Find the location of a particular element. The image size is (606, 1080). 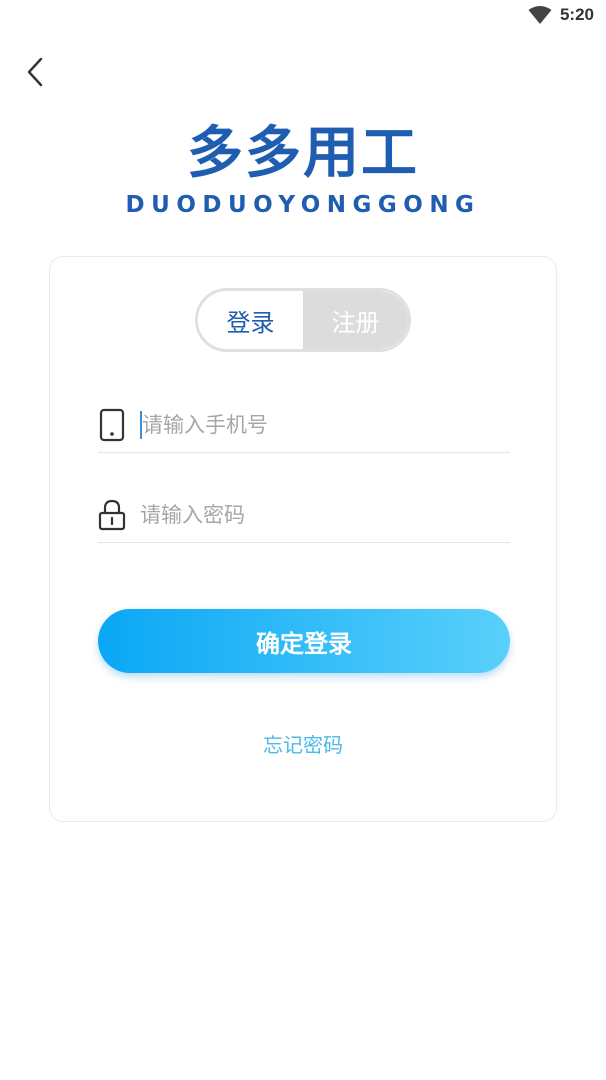

phone-icon is located at coordinates (112, 425).